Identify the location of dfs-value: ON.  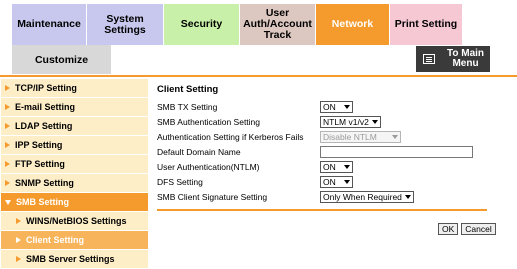
(329, 181).